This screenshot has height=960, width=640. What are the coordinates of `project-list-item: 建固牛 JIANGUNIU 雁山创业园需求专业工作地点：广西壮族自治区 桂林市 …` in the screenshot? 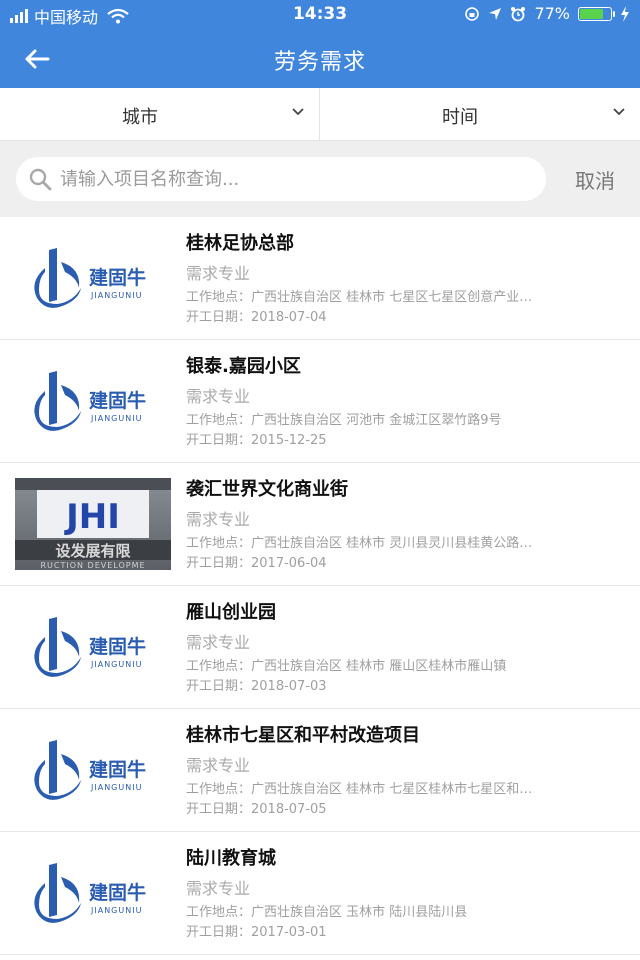 It's located at (320, 647).